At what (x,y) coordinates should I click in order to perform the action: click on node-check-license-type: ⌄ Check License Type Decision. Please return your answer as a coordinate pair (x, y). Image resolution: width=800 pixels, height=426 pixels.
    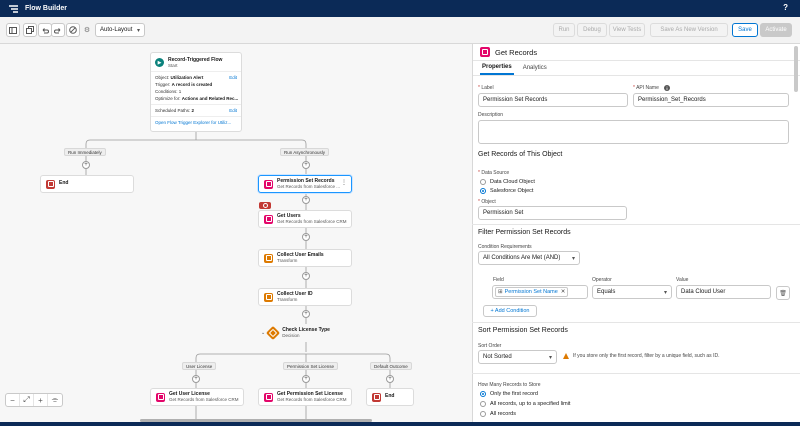
    Looking at the image, I should click on (305, 333).